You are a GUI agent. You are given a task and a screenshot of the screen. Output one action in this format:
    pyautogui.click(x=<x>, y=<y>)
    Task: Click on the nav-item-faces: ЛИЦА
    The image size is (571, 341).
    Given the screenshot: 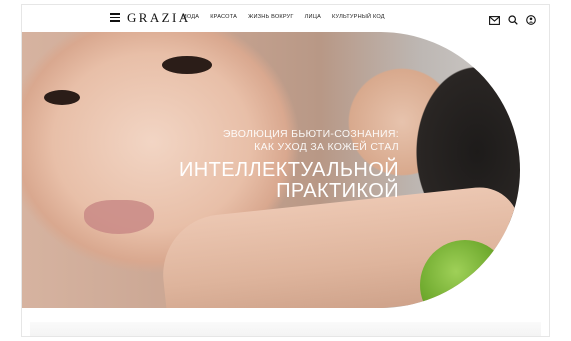 What is the action you would take?
    pyautogui.click(x=313, y=17)
    